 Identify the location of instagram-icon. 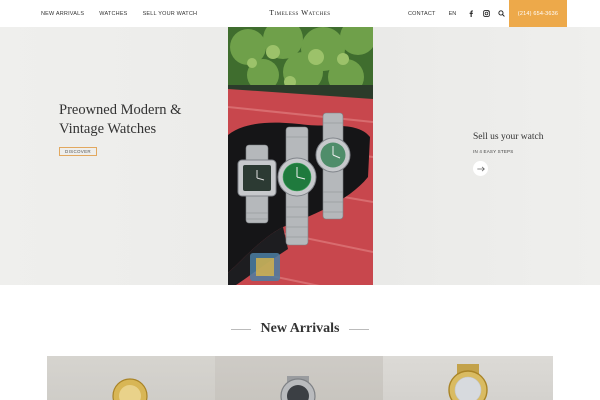
(486, 14).